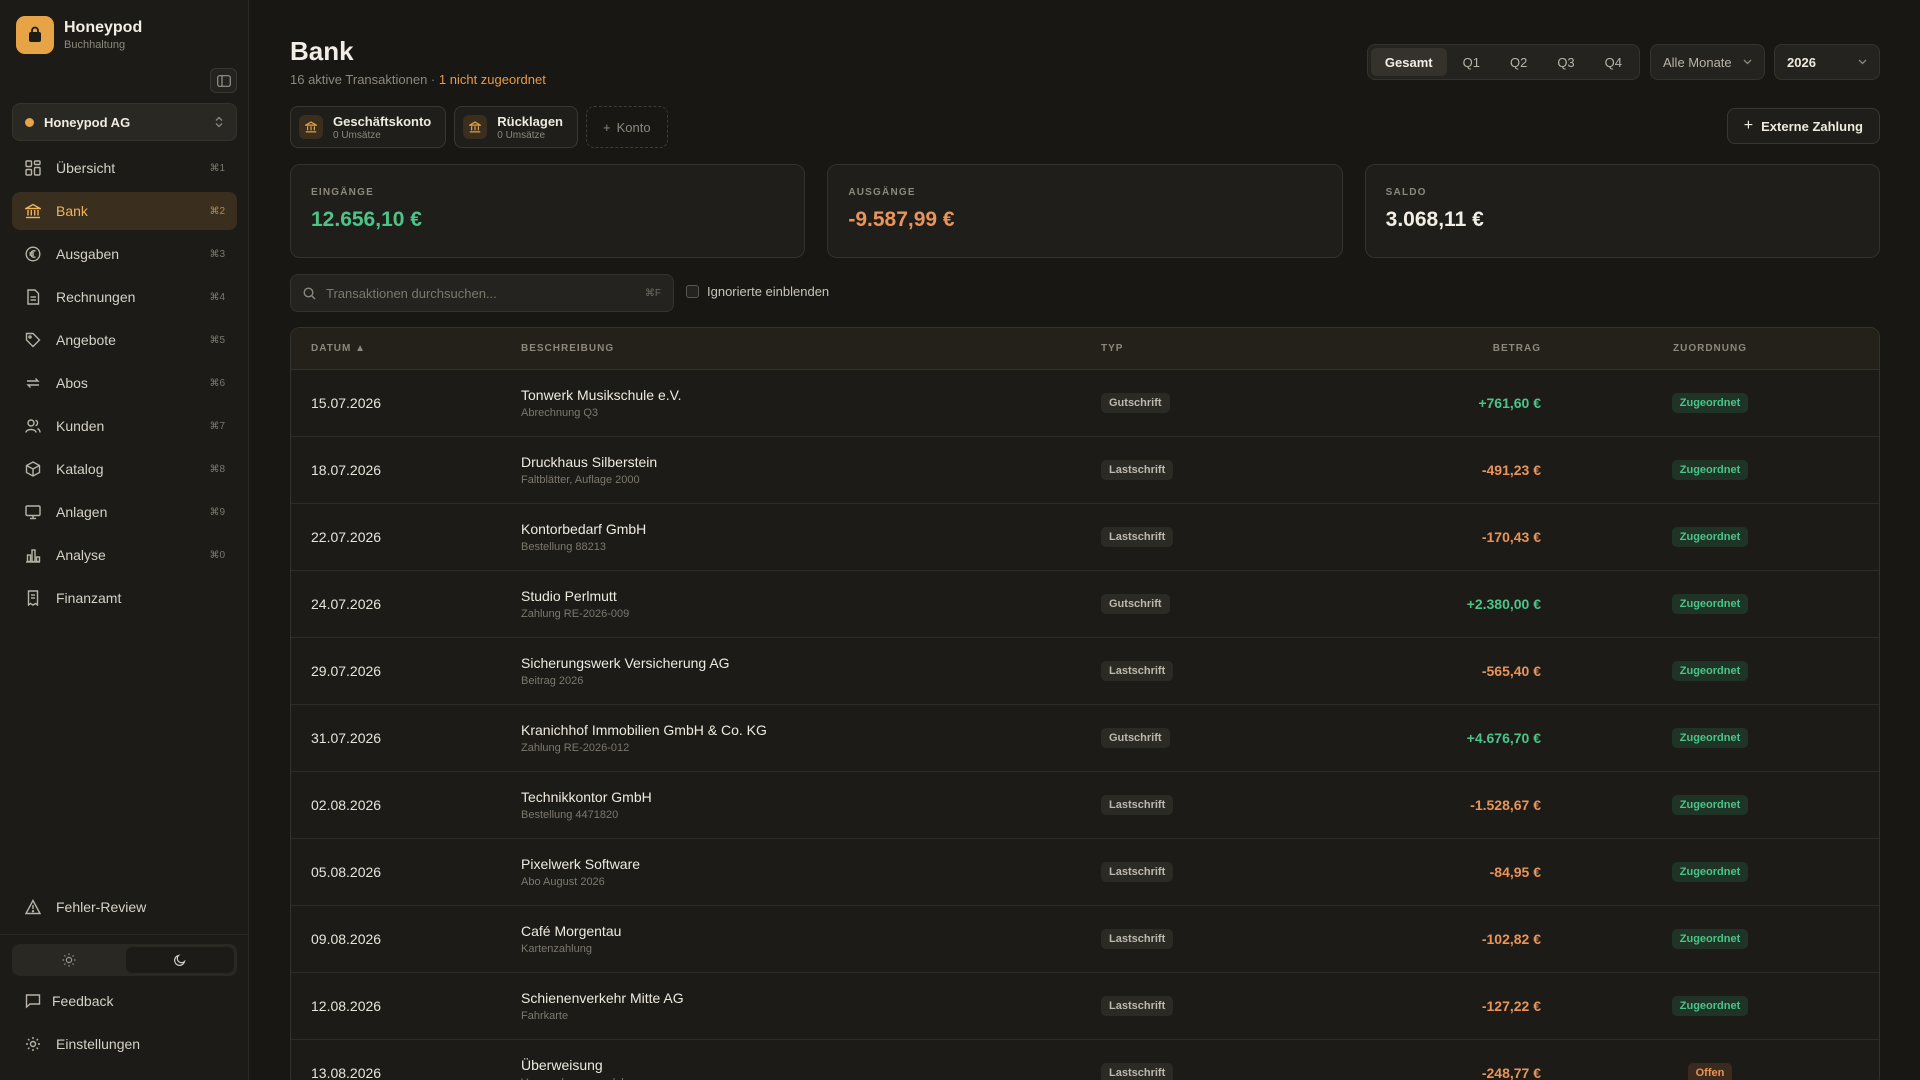 This screenshot has width=1920, height=1080. I want to click on gear-icon, so click(33, 1044).